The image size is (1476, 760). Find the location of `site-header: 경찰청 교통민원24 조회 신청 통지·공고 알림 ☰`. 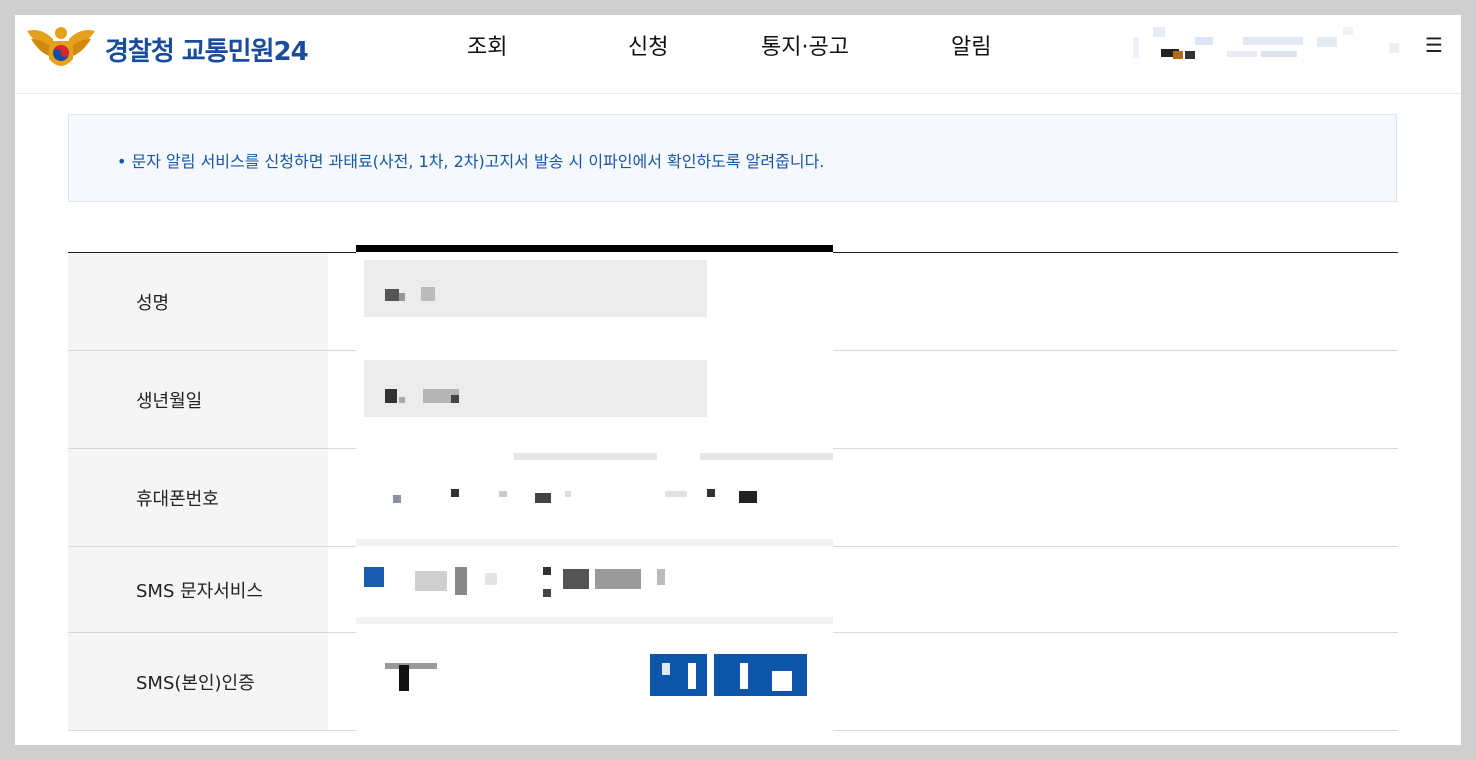

site-header: 경찰청 교통민원24 조회 신청 통지·공고 알림 ☰ is located at coordinates (738, 54).